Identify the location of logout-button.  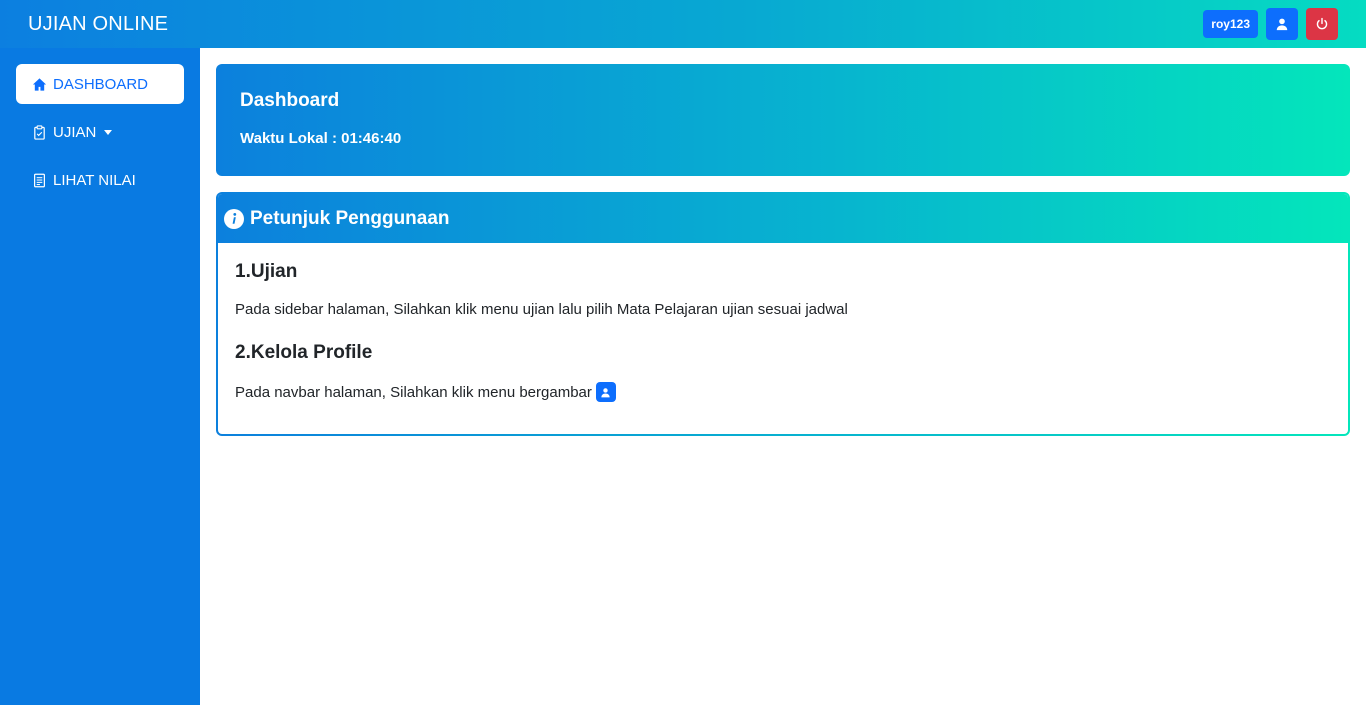
(1322, 24).